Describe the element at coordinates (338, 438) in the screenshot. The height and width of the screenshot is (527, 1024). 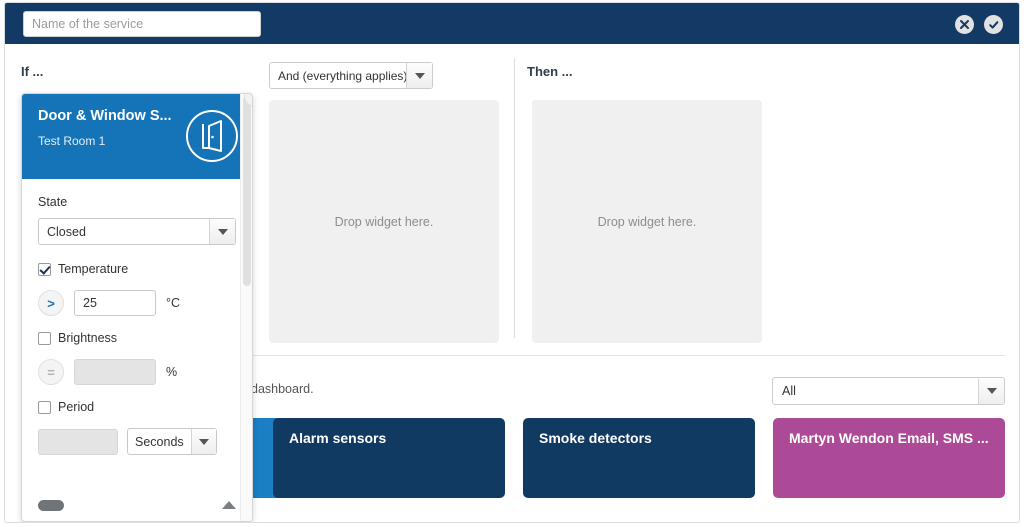
I see `tile-label: Alarm sensors` at that location.